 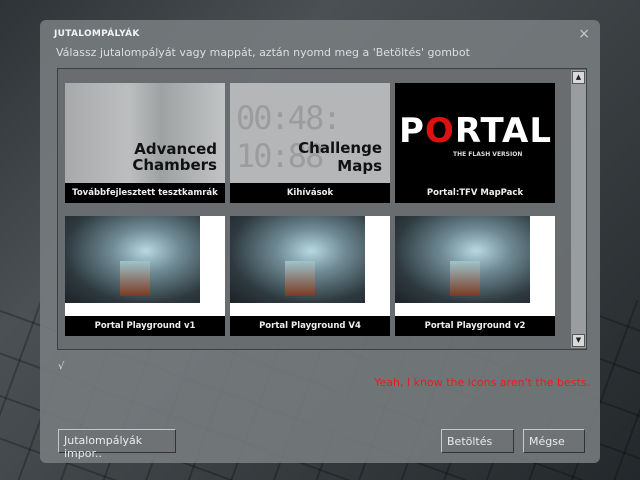 What do you see at coordinates (145, 326) in the screenshot?
I see `map-label: Portal Playground v1` at bounding box center [145, 326].